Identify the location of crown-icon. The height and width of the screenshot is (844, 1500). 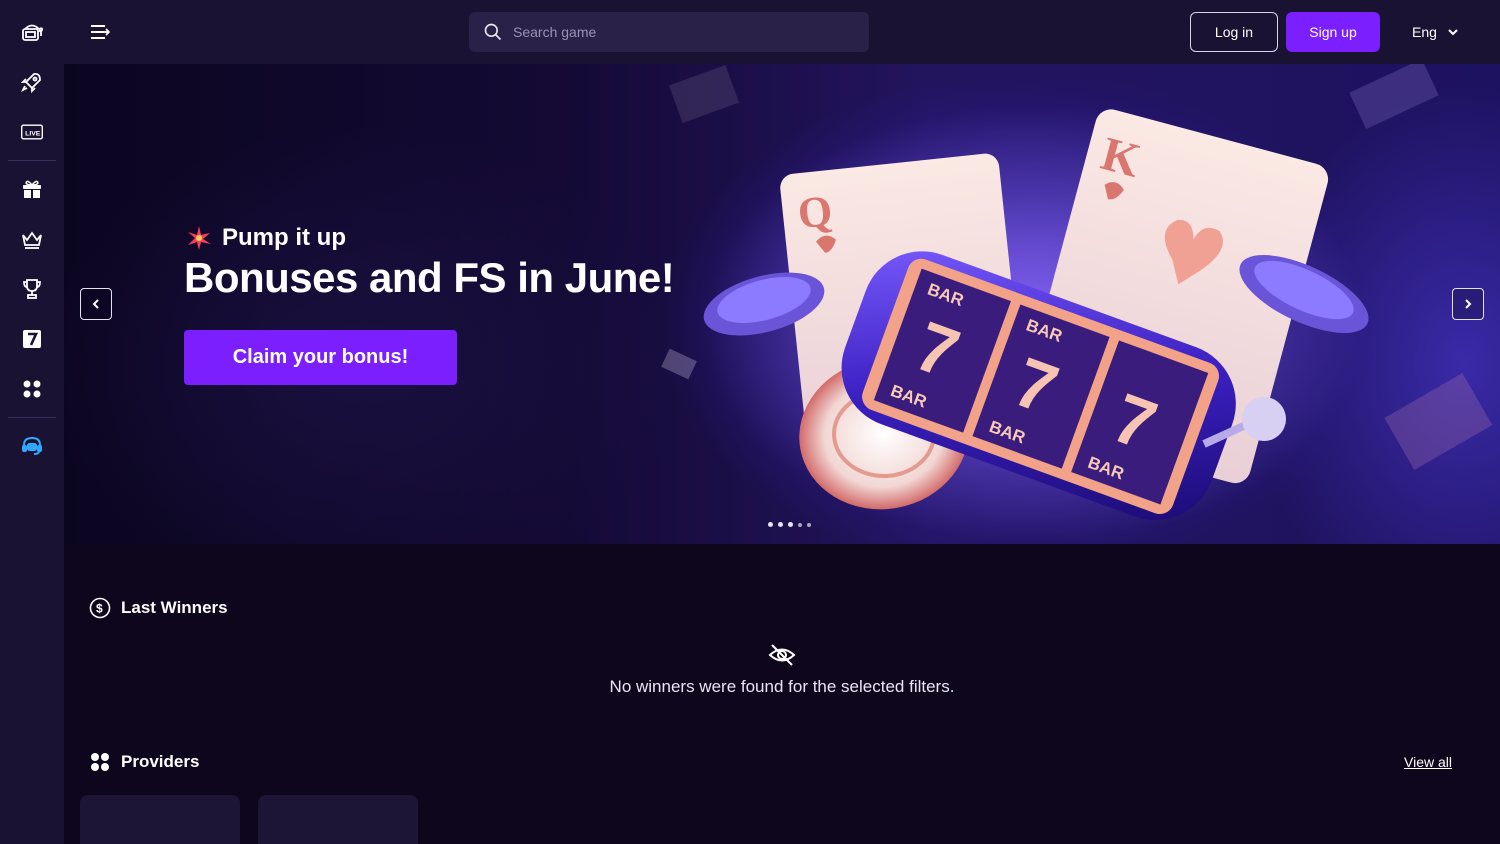
(32, 240).